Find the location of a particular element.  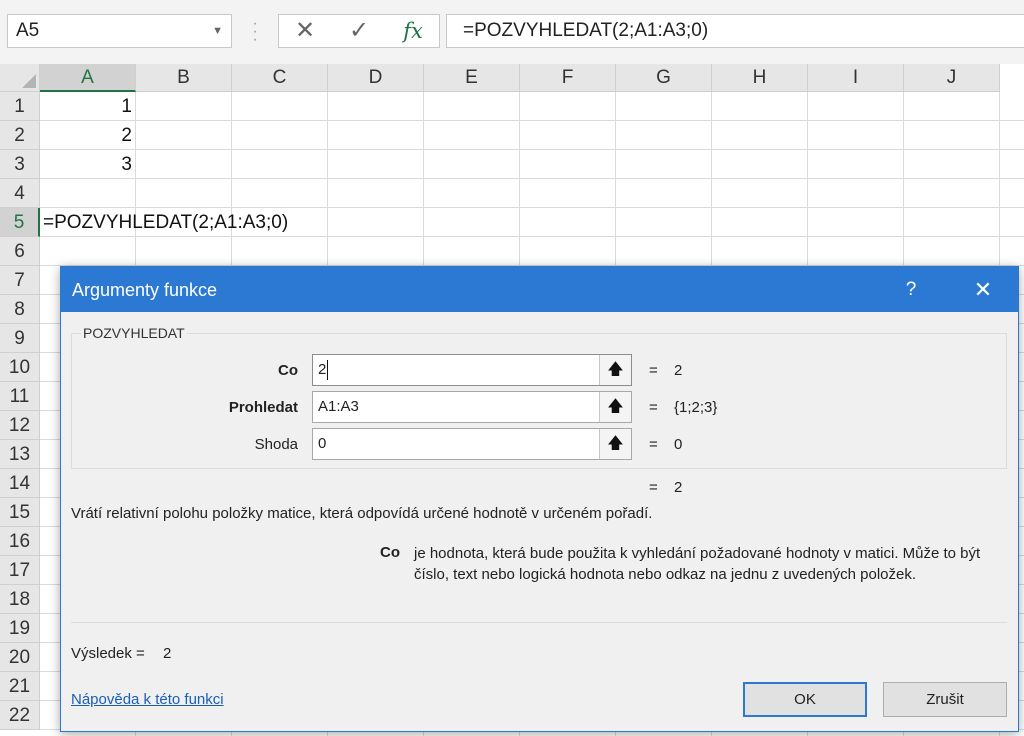

formula-bar-area: A5 ▼ · · · ✕ ✓ fx =POZVYHLEDAT(2;A1:A3;0) is located at coordinates (512, 32).